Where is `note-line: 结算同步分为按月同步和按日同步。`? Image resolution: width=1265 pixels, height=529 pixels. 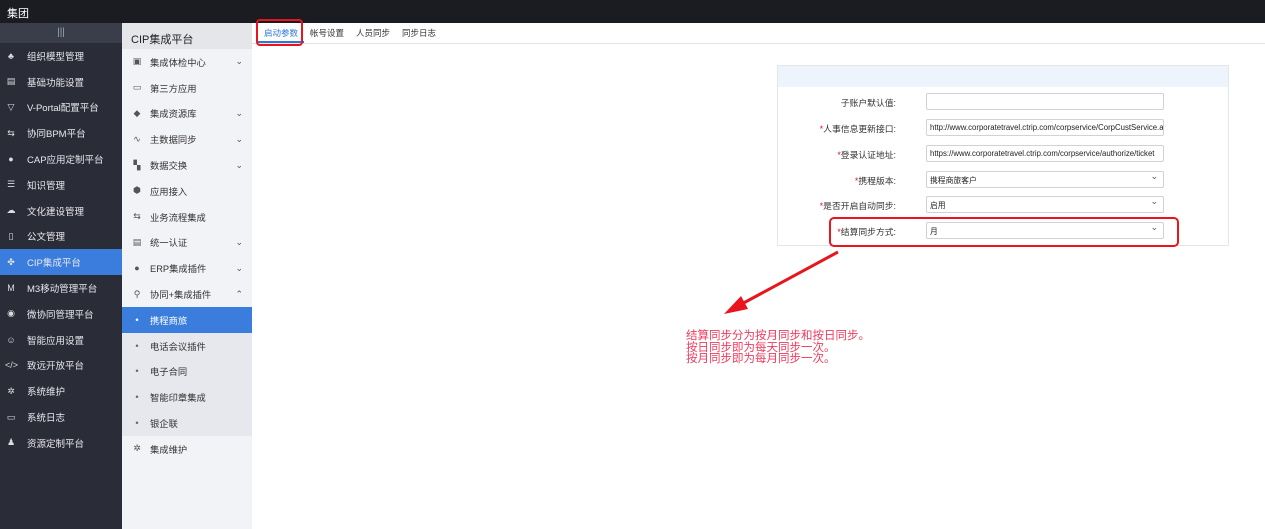
note-line: 结算同步分为按月同步和按日同步。 is located at coordinates (778, 336).